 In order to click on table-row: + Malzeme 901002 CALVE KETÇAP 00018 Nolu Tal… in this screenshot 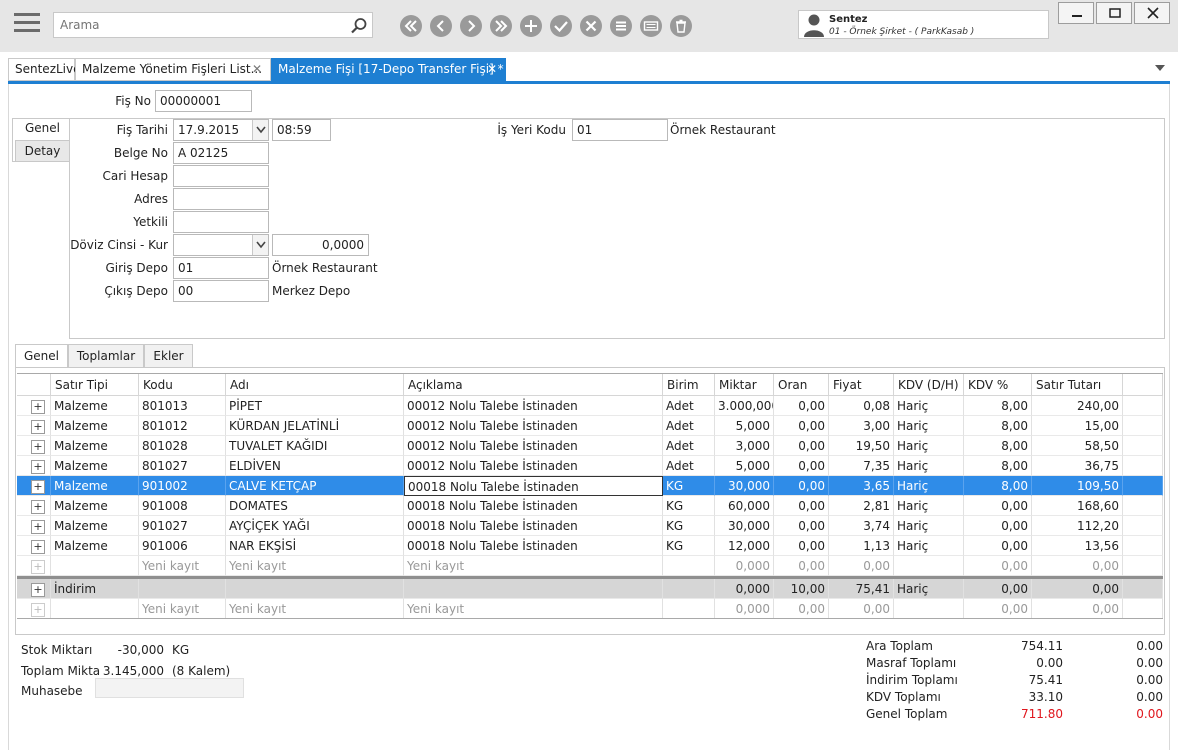, I will do `click(590, 486)`.